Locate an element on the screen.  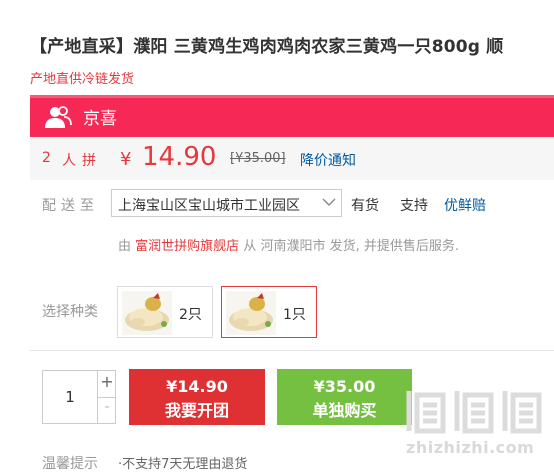
product-subtitle: 产地直供冷链发货 is located at coordinates (82, 79).